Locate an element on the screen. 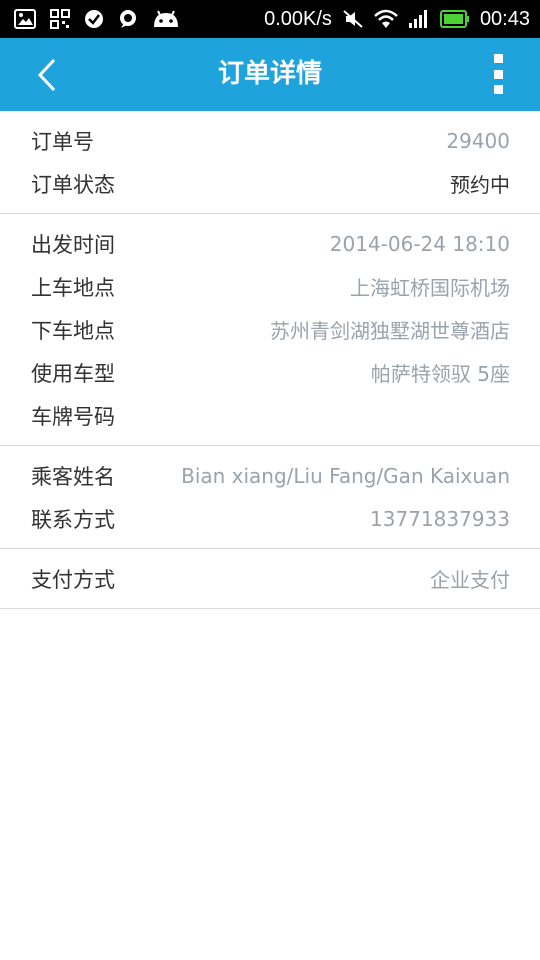  chat-bubble-icon is located at coordinates (128, 19).